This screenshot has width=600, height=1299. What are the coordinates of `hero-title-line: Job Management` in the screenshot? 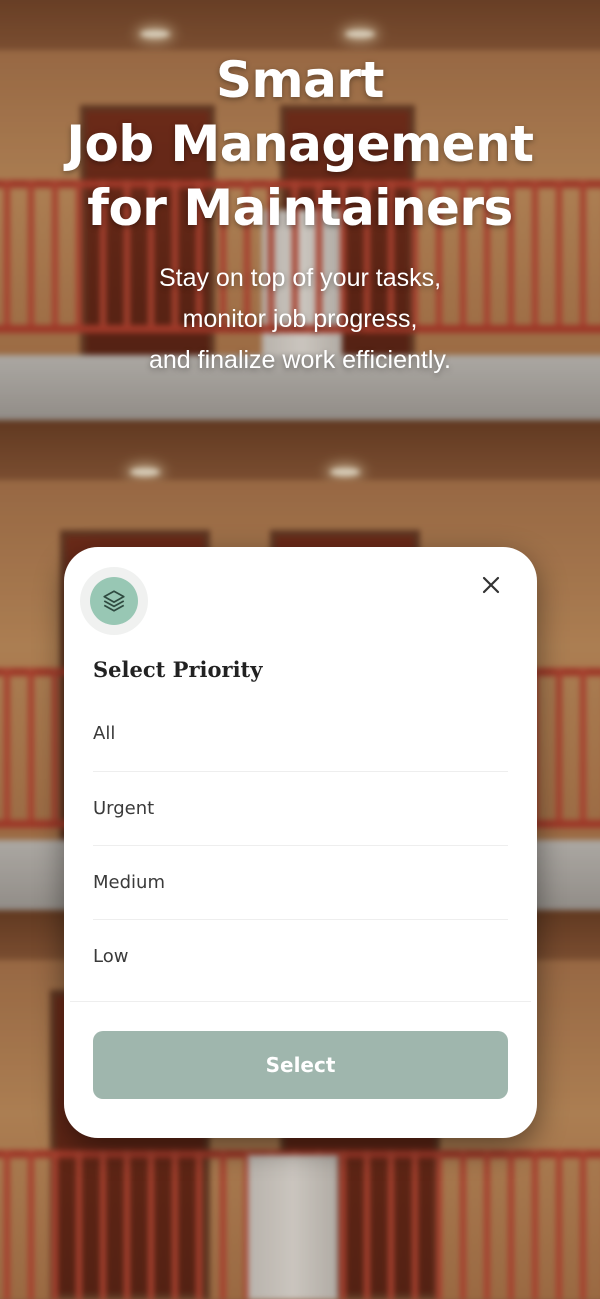 It's located at (300, 144).